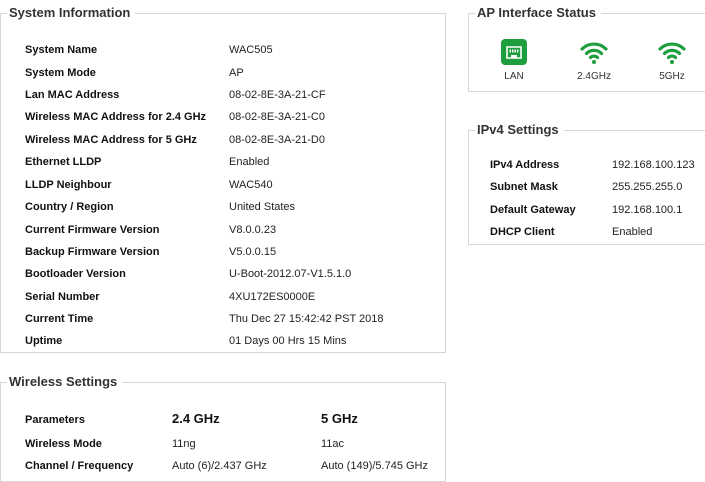  What do you see at coordinates (290, 274) in the screenshot?
I see `info-value: U-Boot-2012.07-V1.5.1.0` at bounding box center [290, 274].